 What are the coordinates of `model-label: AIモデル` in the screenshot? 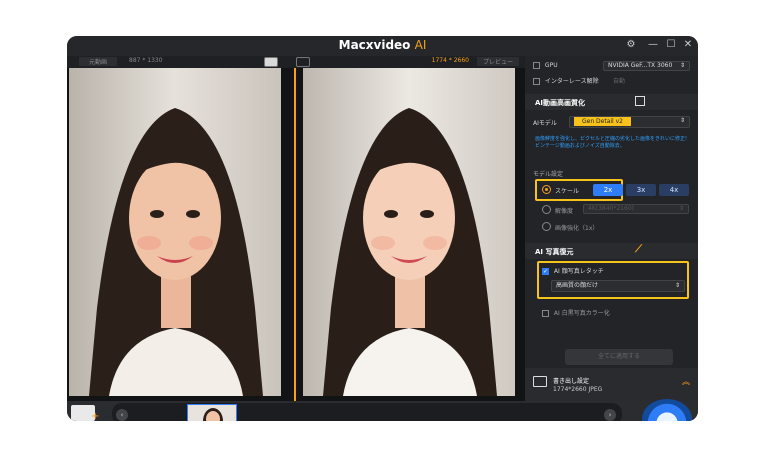 It's located at (545, 123).